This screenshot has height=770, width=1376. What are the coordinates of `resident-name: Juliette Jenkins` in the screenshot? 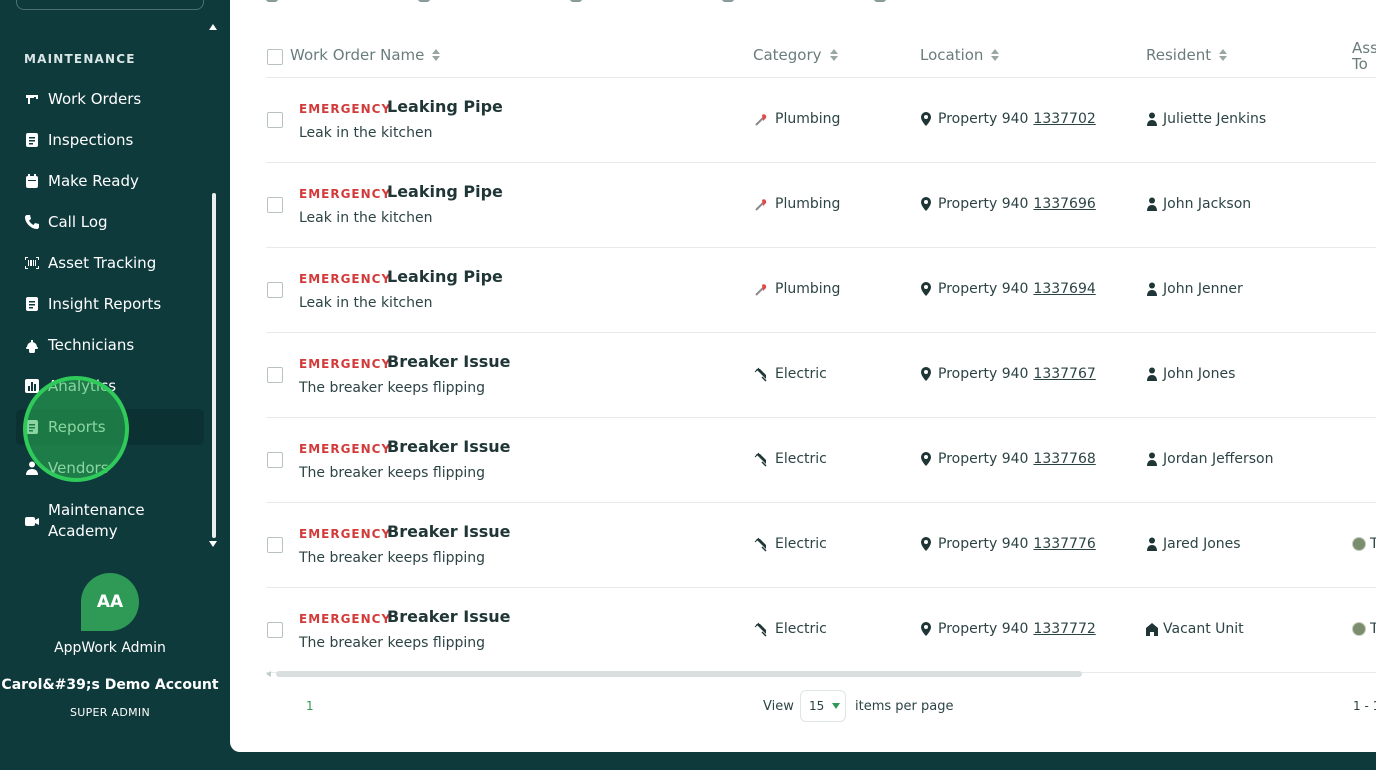 It's located at (1215, 119).